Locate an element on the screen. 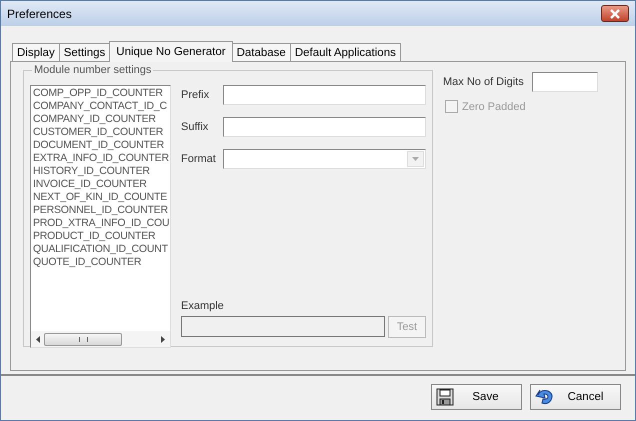 The width and height of the screenshot is (636, 421). scroll-thumb is located at coordinates (83, 339).